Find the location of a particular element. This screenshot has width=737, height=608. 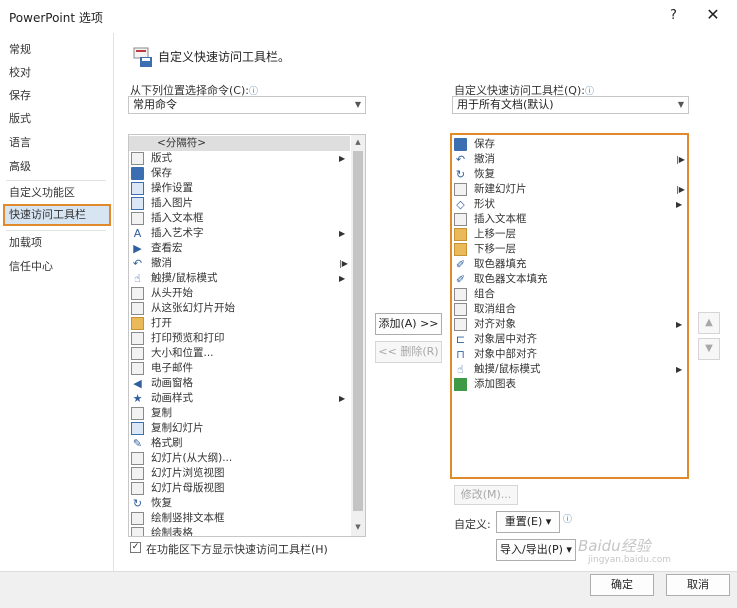

list-item-label: 撤消 is located at coordinates (161, 263).